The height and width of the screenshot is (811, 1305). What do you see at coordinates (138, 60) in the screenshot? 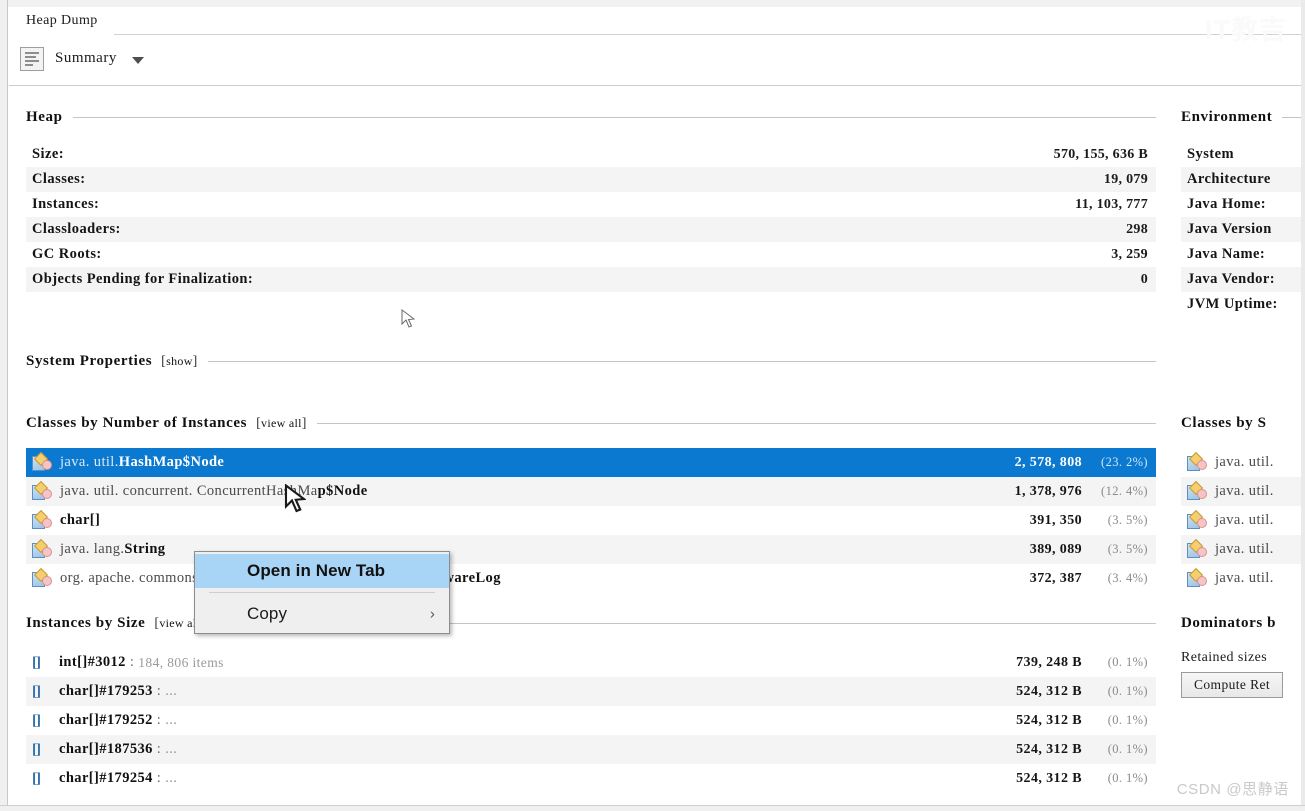
I see `chevron-down-icon` at bounding box center [138, 60].